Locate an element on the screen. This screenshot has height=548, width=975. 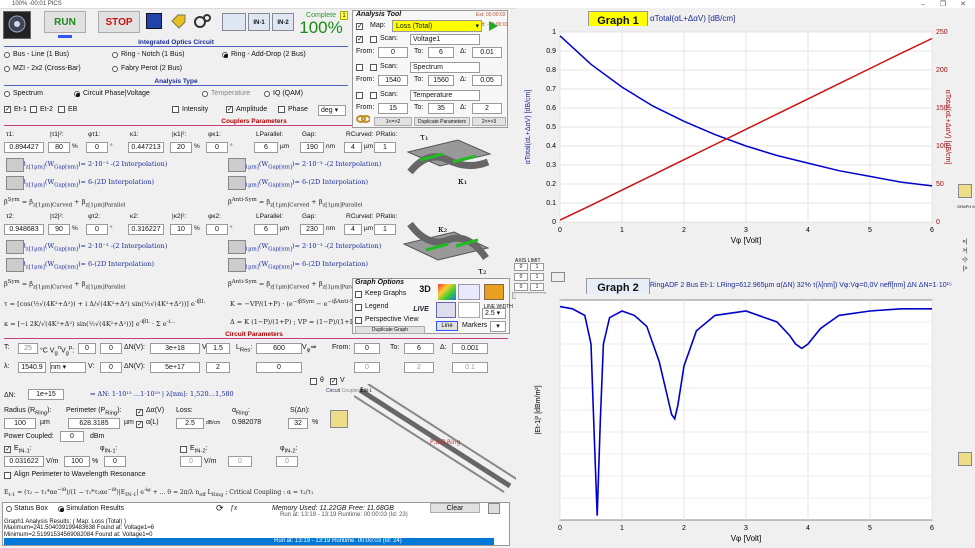
user-icon is located at coordinates (494, 508).